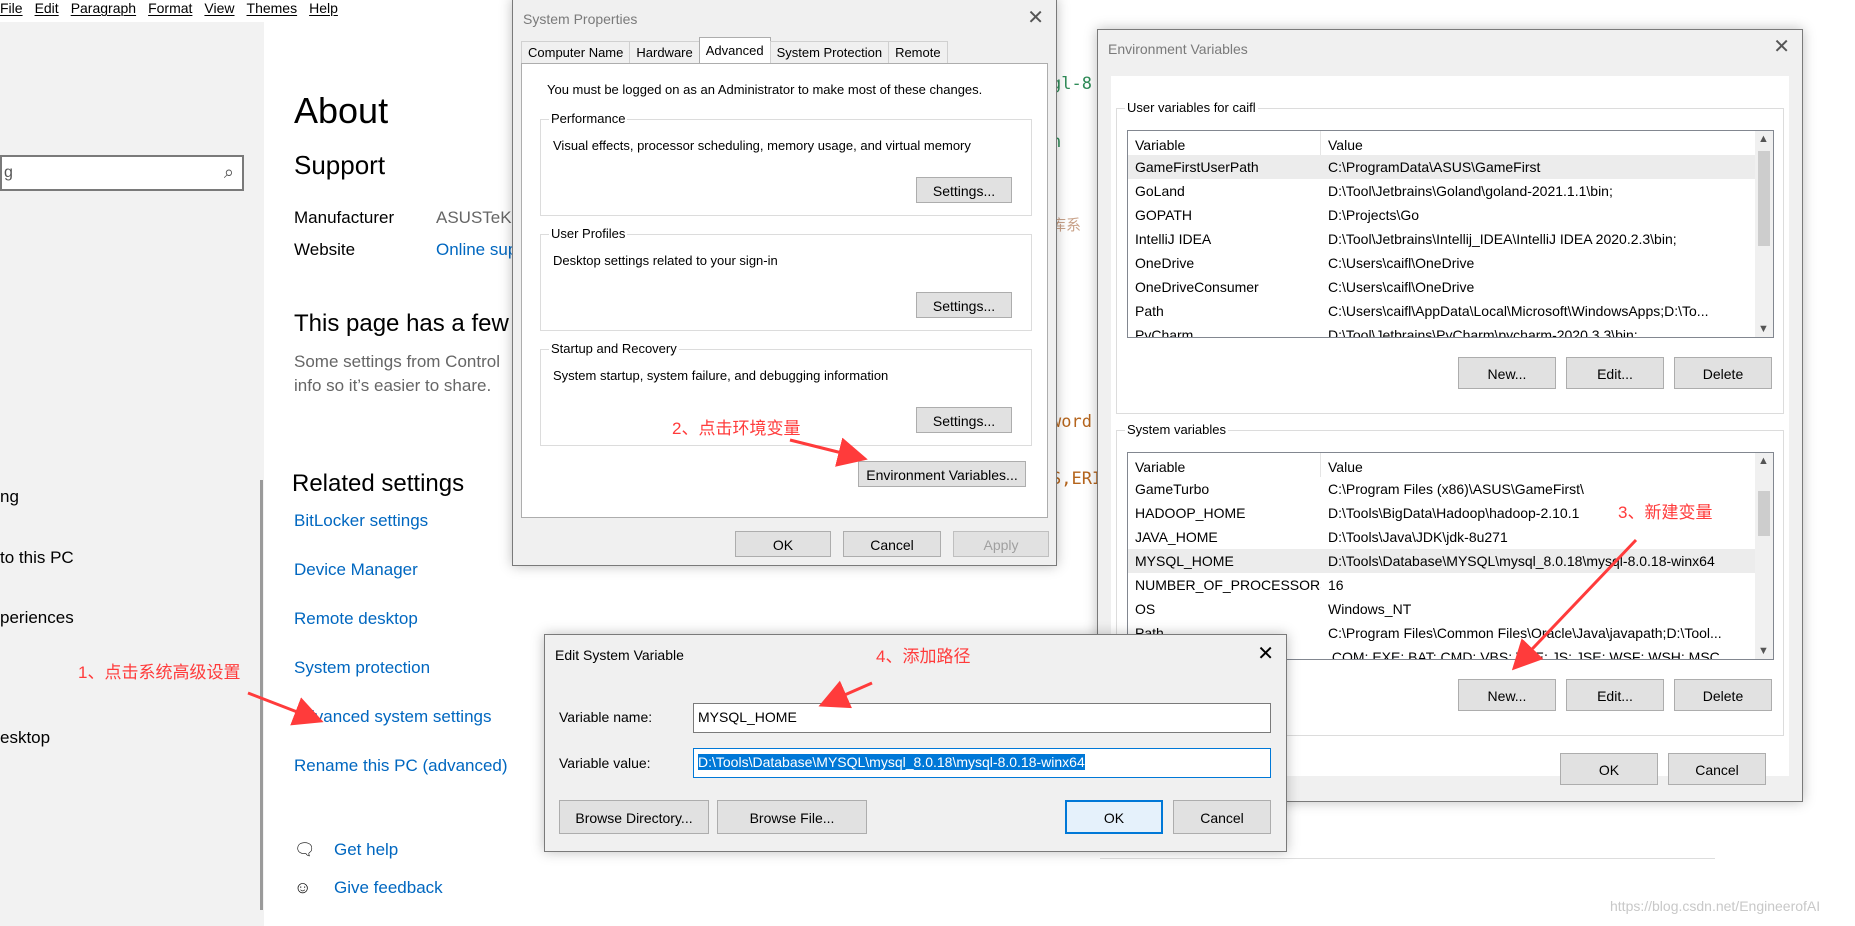 The width and height of the screenshot is (1855, 926). What do you see at coordinates (845, 694) in the screenshot?
I see `arrow-step4` at bounding box center [845, 694].